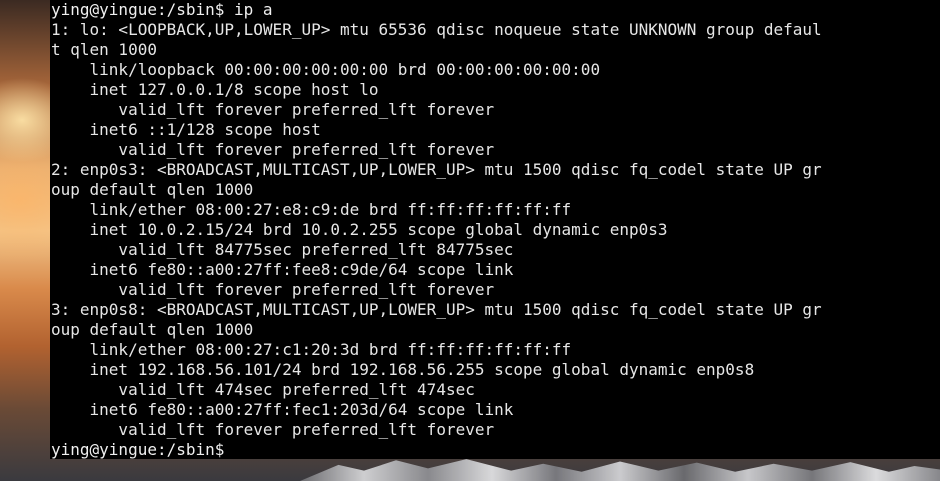 This screenshot has width=940, height=481. Describe the element at coordinates (263, 389) in the screenshot. I see `terminal-line: valid_lft 474sec preferred_lft 474sec` at that location.